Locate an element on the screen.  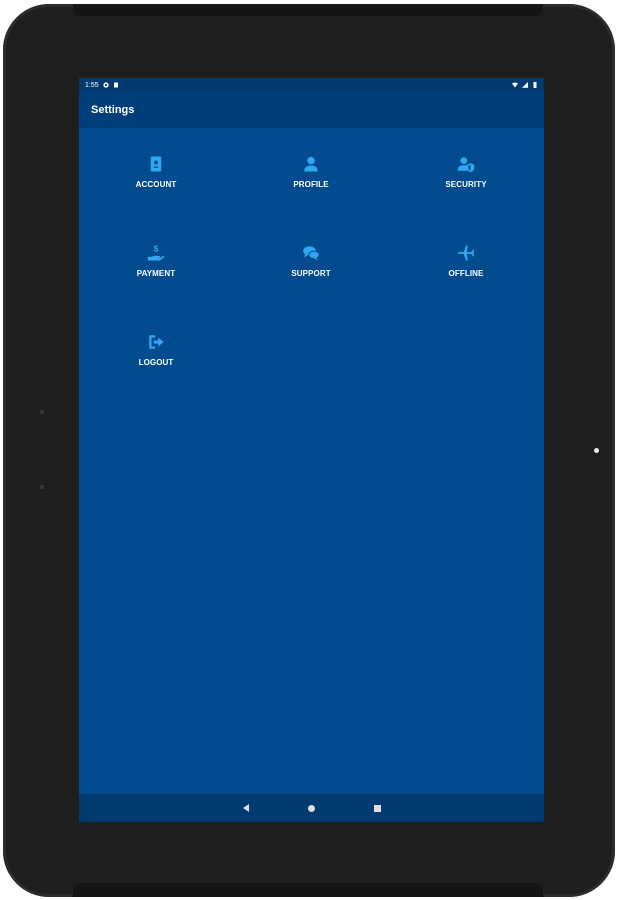
navigation-bar is located at coordinates (311, 808).